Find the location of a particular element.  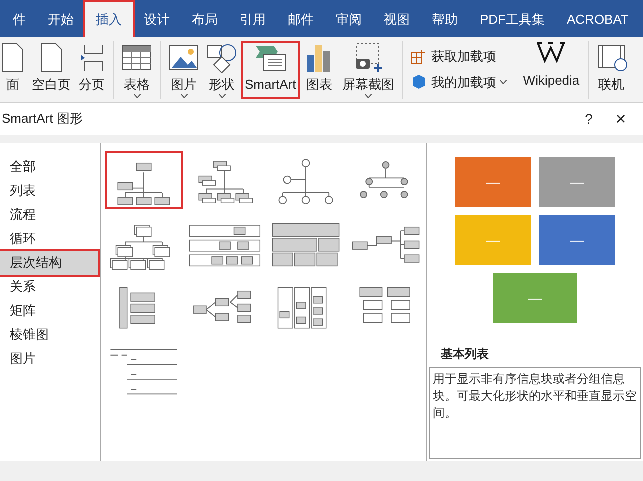

addins-grid-icon is located at coordinates (419, 56).